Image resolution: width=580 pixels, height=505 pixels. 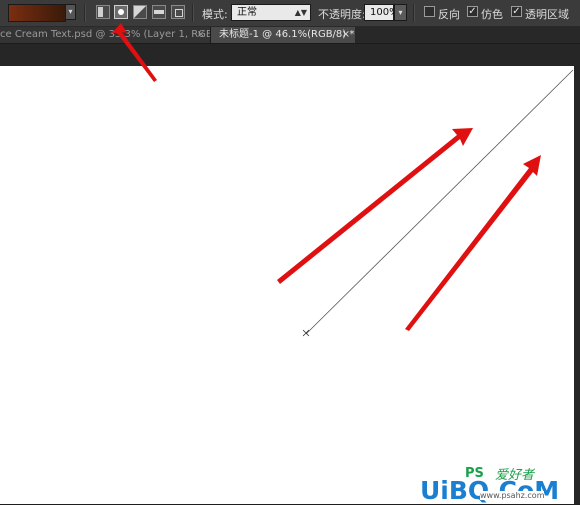 What do you see at coordinates (512, 495) in the screenshot?
I see `watermark-url: www.psahz.com` at bounding box center [512, 495].